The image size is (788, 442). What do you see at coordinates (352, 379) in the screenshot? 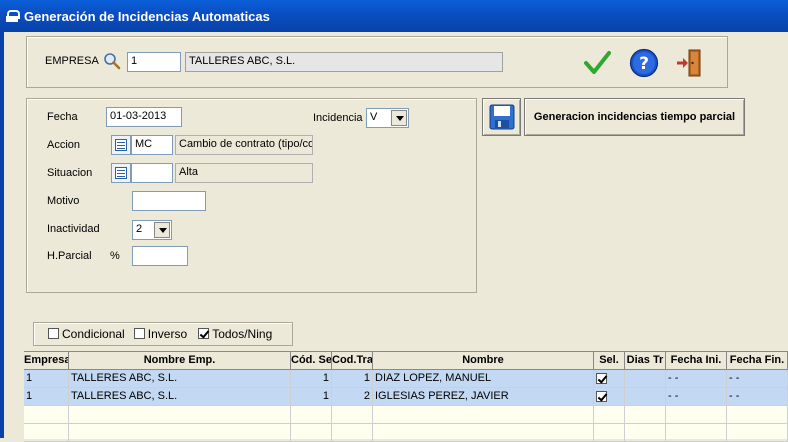
I see `cell-cod-tra: 1` at bounding box center [352, 379].